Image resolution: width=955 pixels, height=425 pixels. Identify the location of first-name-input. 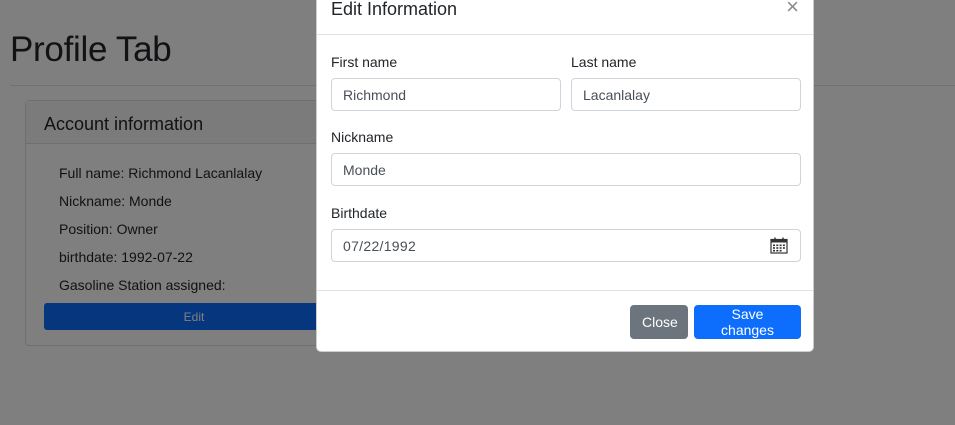
(446, 94).